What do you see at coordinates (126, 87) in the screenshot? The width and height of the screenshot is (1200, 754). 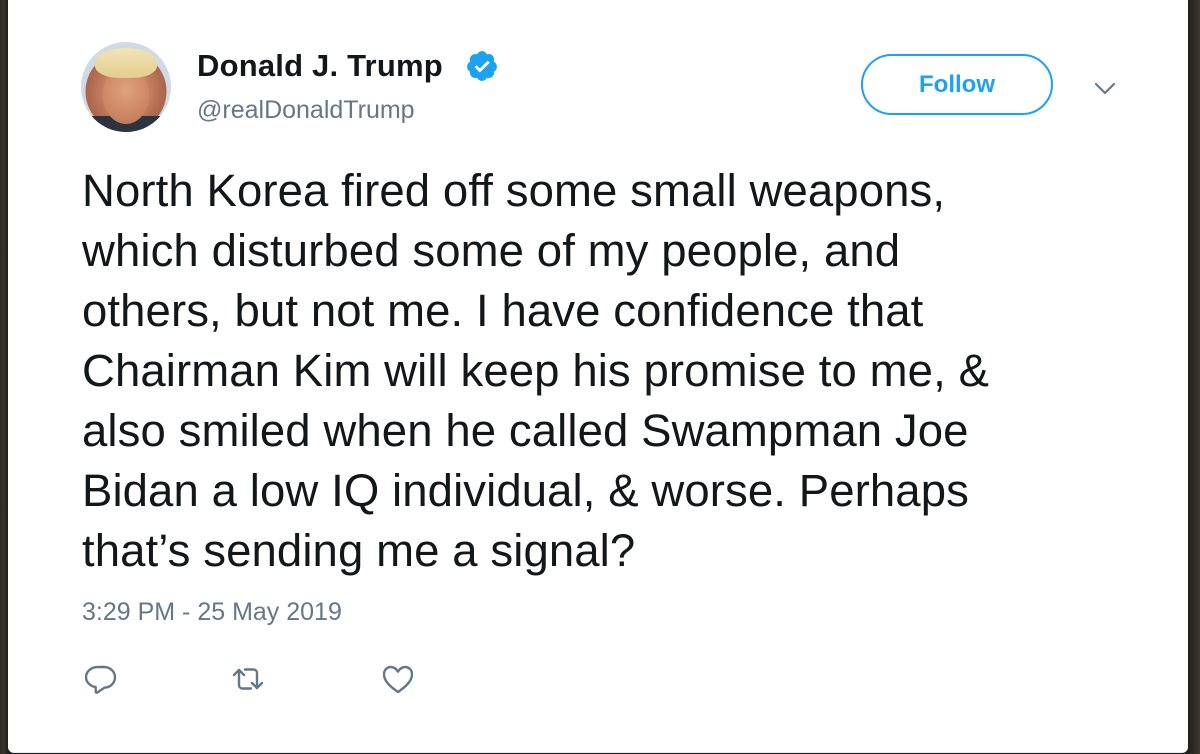 I see `avatar` at bounding box center [126, 87].